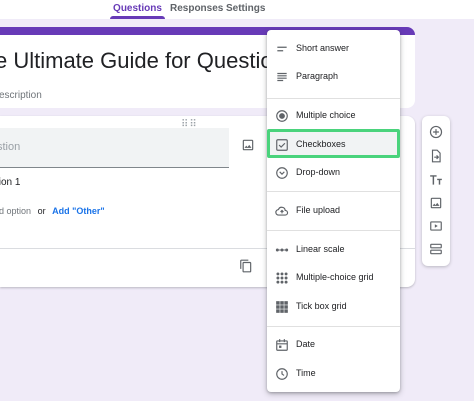 The image size is (474, 401). What do you see at coordinates (436, 226) in the screenshot?
I see `add-video-icon` at bounding box center [436, 226].